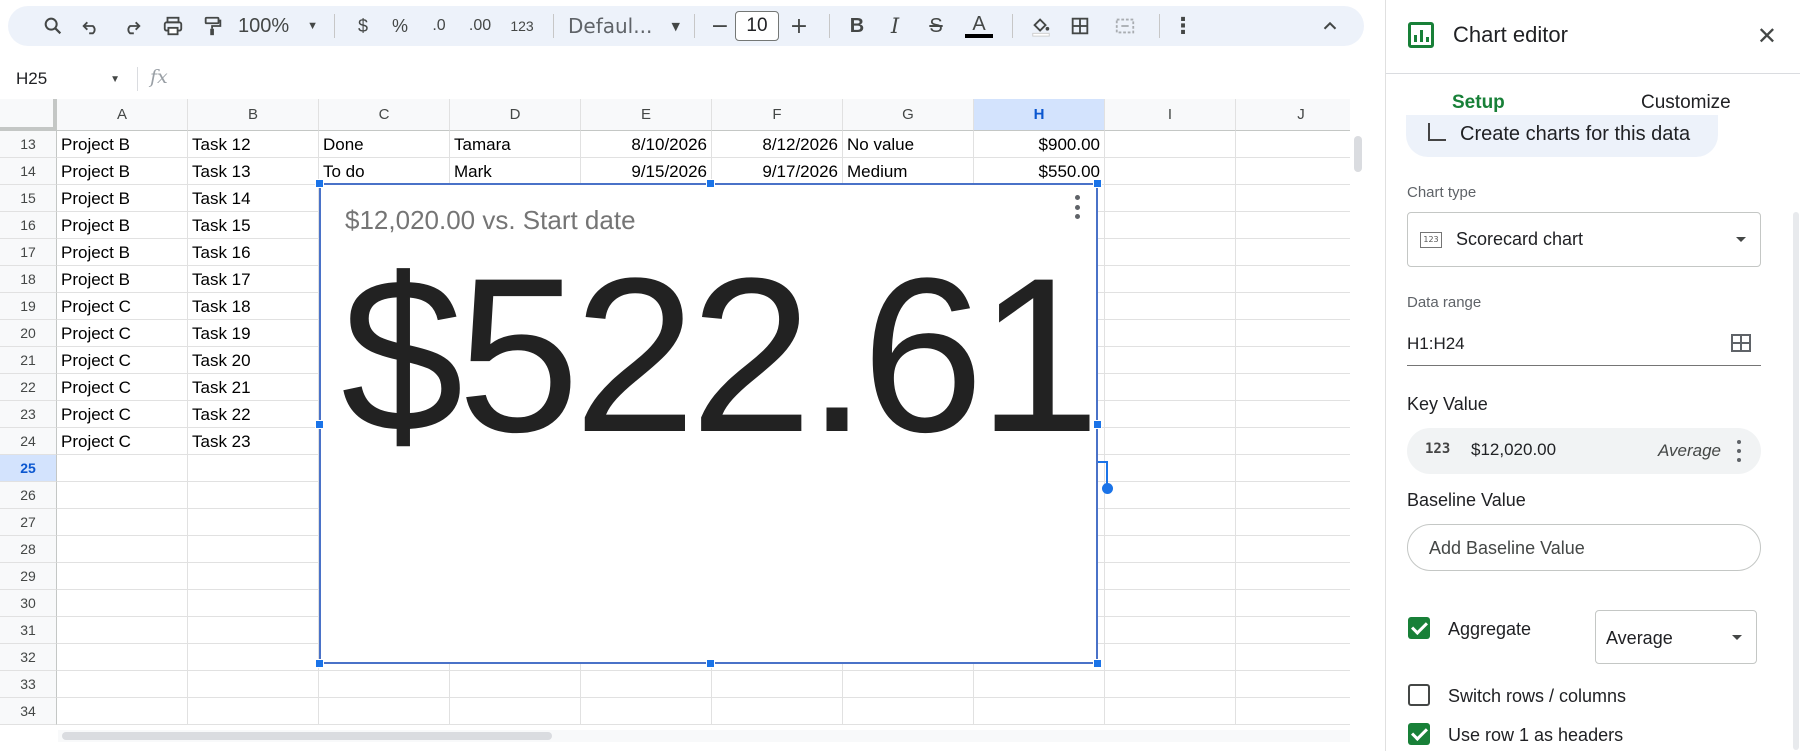  I want to click on cell-b17: Task 16, so click(253, 252).